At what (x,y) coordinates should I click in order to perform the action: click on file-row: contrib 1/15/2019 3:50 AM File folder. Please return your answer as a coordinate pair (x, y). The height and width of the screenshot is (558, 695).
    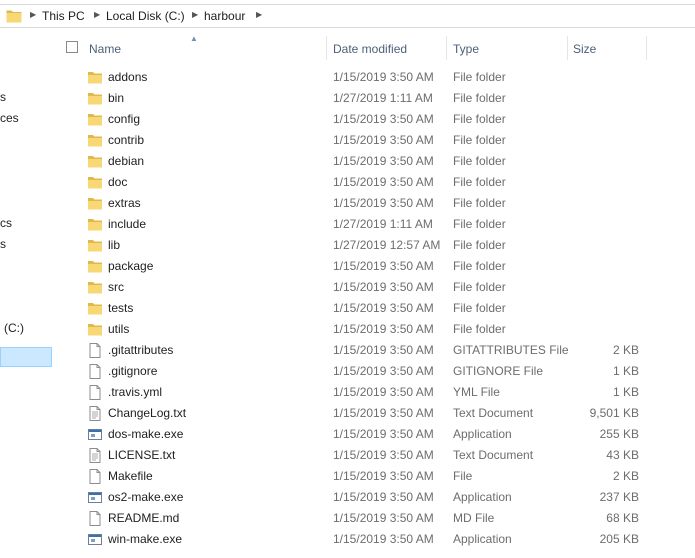
    Looking at the image, I should click on (374, 140).